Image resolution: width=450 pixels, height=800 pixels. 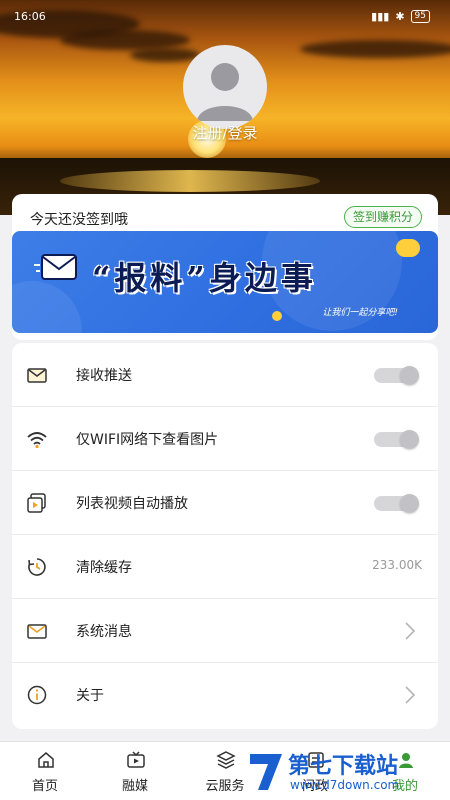 What do you see at coordinates (266, 772) in the screenshot?
I see `watermark-logo-icon` at bounding box center [266, 772].